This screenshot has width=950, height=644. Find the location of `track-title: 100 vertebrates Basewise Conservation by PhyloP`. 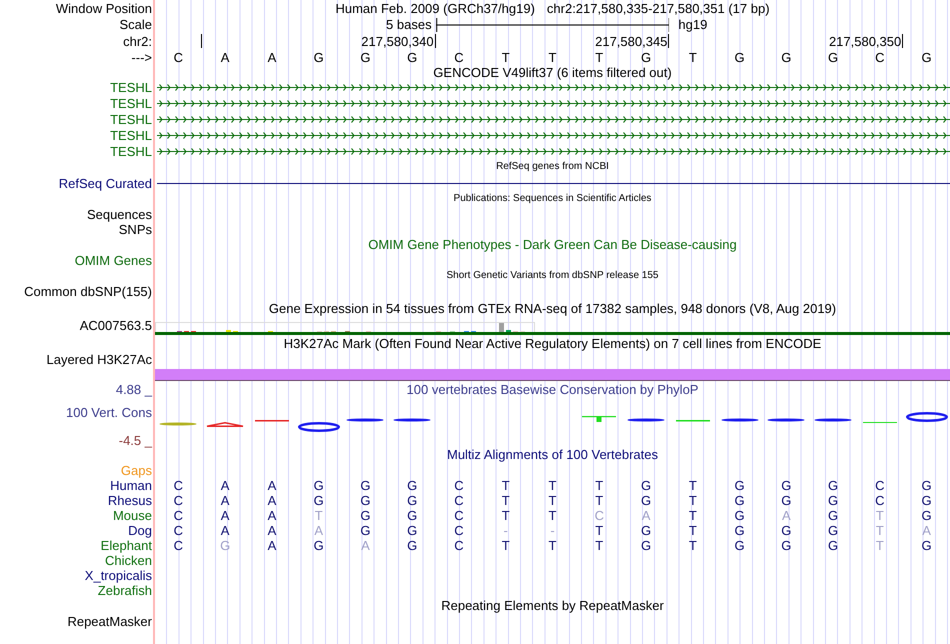

track-title: 100 vertebrates Basewise Conservation by PhyloP is located at coordinates (552, 389).